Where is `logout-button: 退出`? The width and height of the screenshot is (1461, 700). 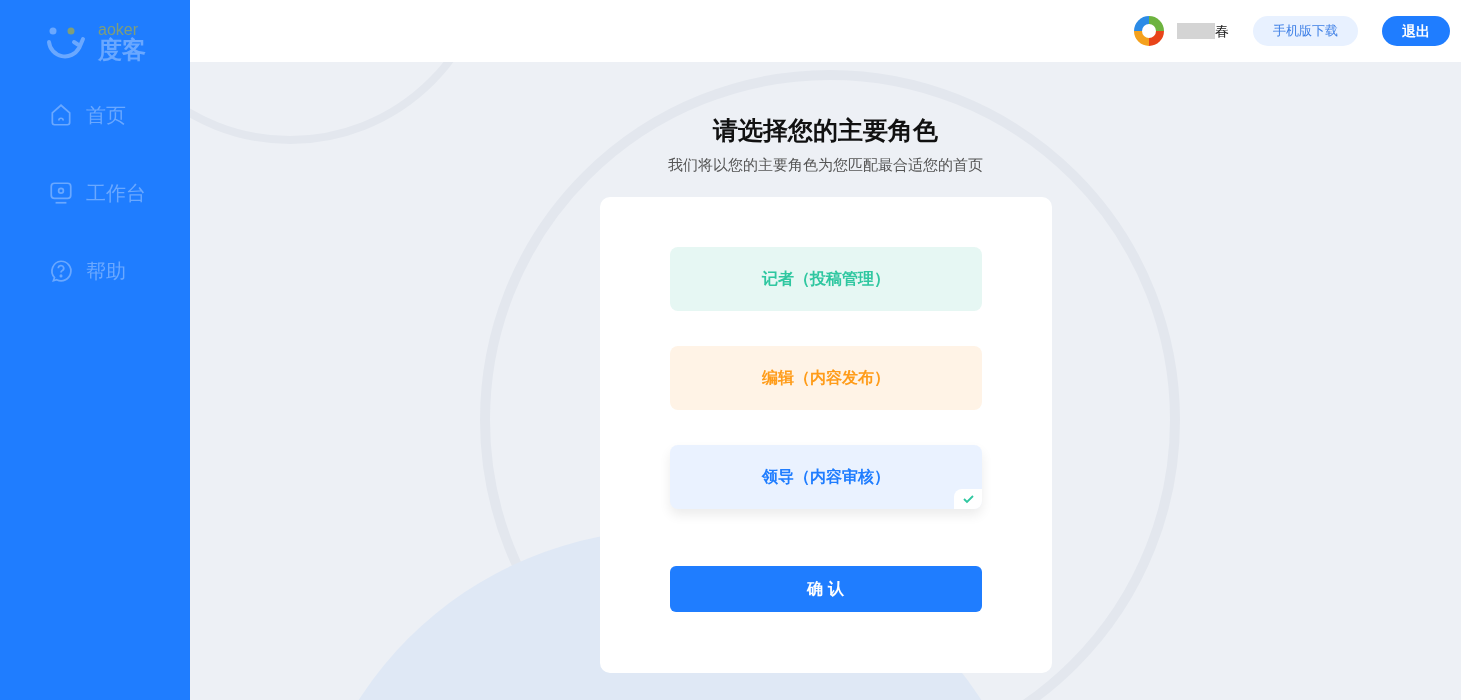 logout-button: 退出 is located at coordinates (1416, 31).